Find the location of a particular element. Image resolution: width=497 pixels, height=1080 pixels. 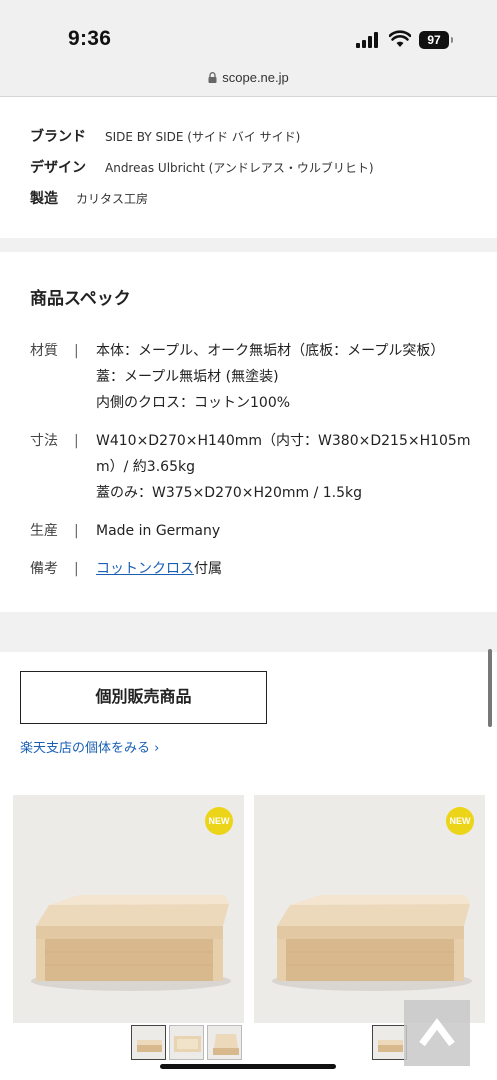

back-to-top-icon is located at coordinates (437, 1032).